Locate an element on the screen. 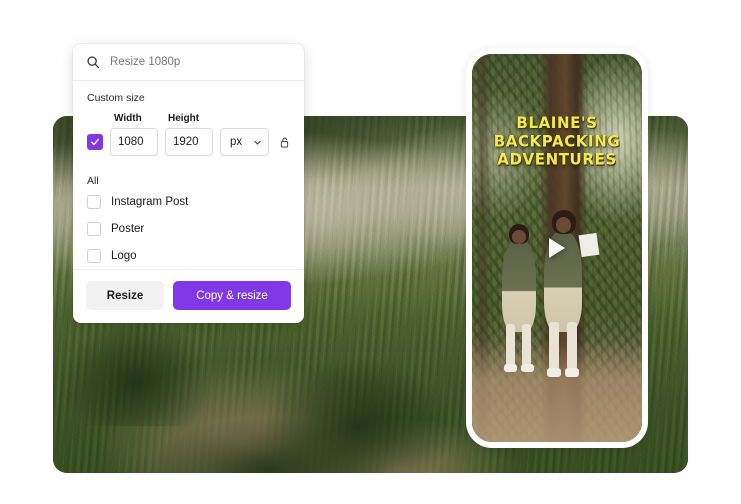 The width and height of the screenshot is (741, 504). option-logo: Logo is located at coordinates (188, 256).